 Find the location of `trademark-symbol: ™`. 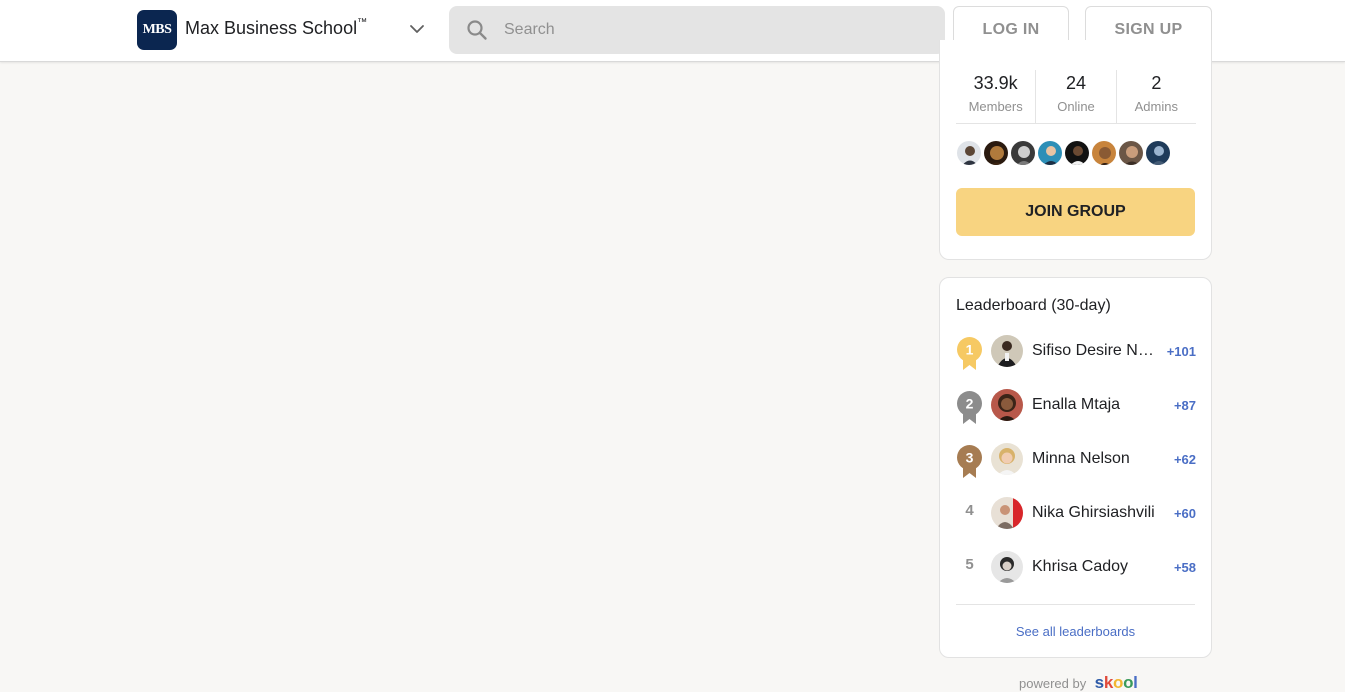

trademark-symbol: ™ is located at coordinates (362, 22).